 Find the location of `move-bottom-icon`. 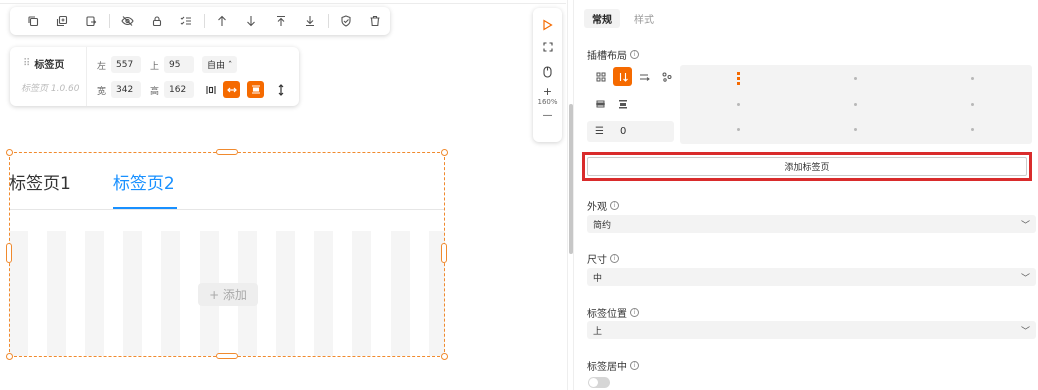

move-bottom-icon is located at coordinates (309, 21).